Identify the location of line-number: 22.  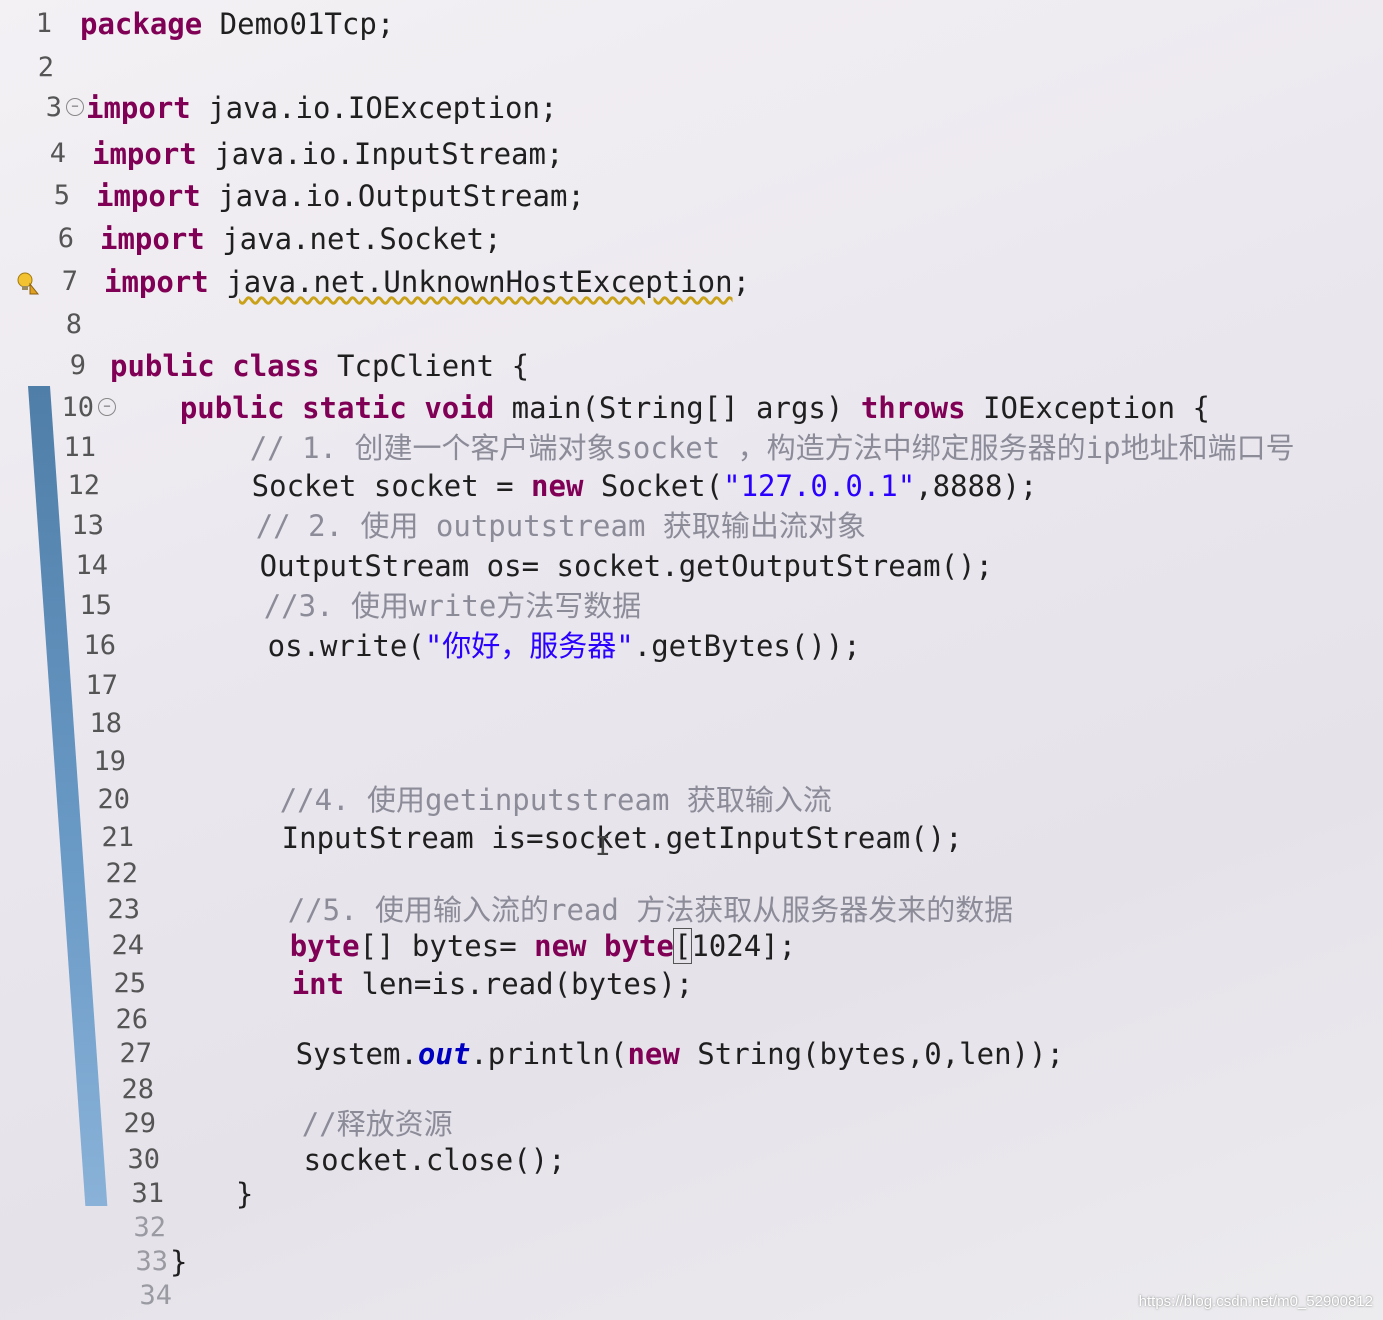
(121, 873).